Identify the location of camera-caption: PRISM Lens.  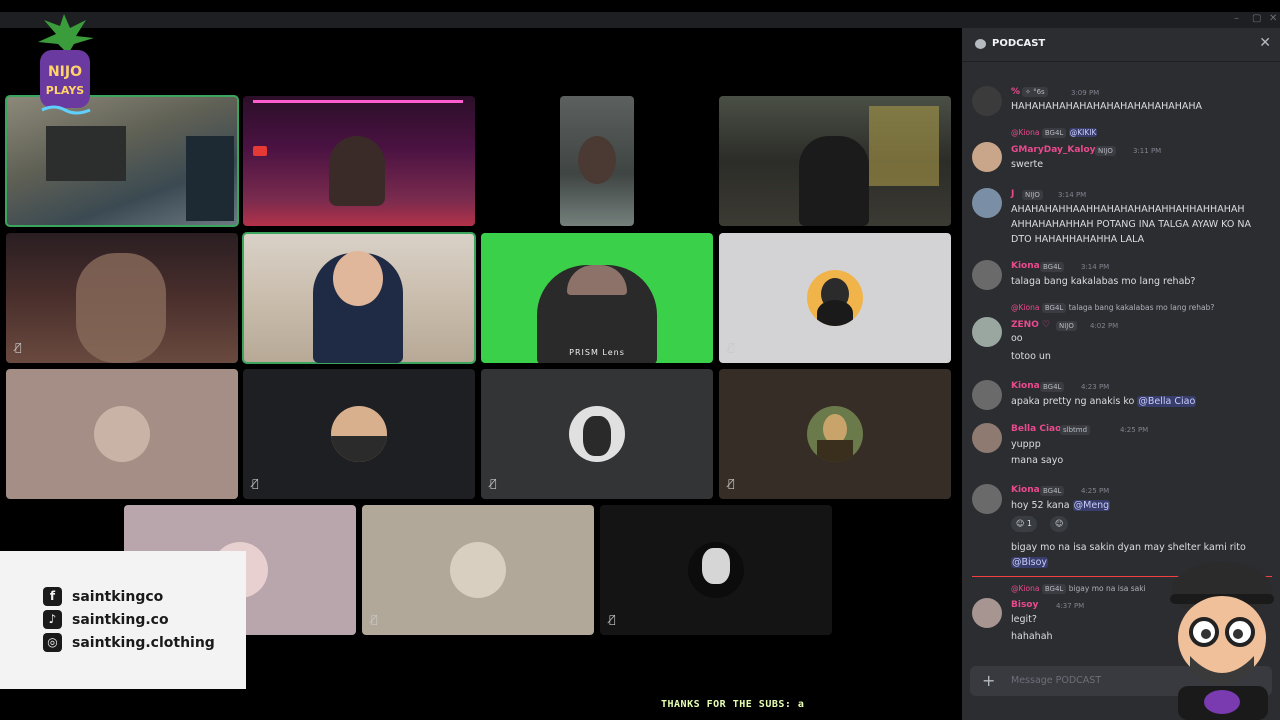
(597, 352).